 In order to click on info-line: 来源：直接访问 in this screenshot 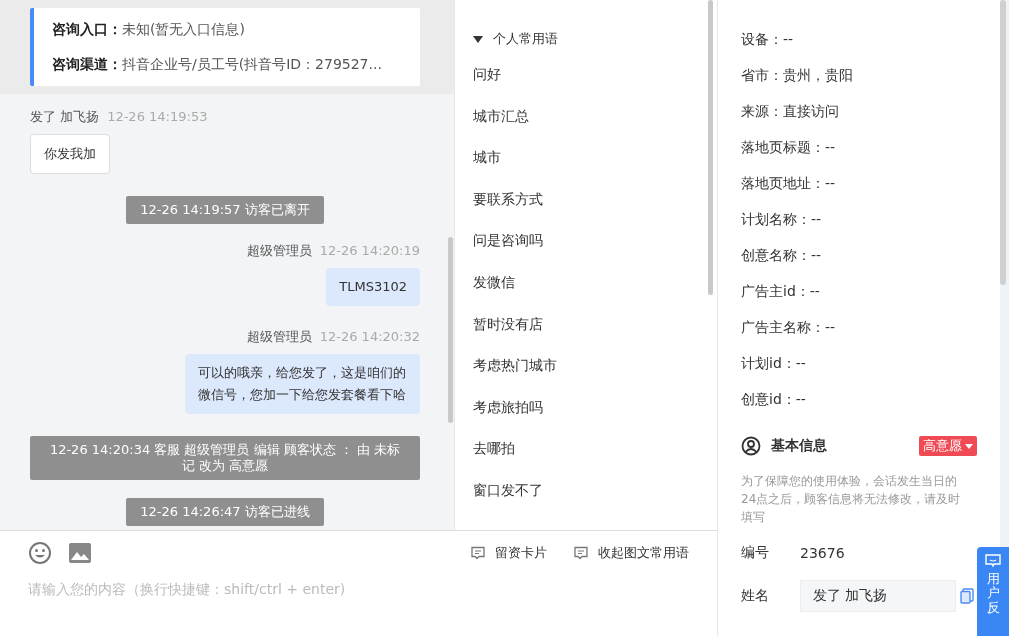, I will do `click(790, 111)`.